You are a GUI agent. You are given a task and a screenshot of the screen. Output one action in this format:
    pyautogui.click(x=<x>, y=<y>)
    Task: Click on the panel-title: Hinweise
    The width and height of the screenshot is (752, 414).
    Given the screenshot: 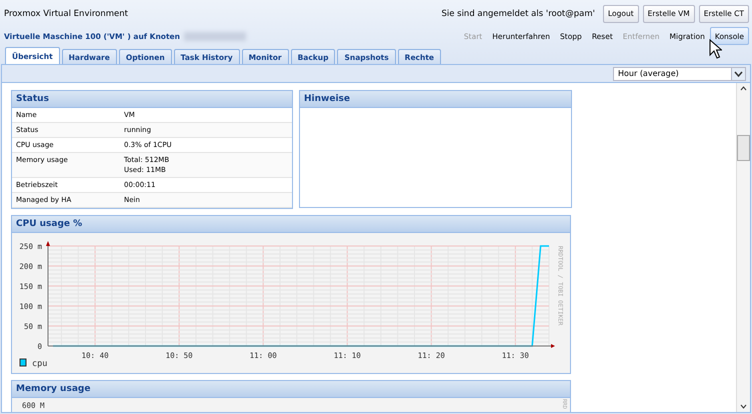 What is the action you would take?
    pyautogui.click(x=435, y=99)
    